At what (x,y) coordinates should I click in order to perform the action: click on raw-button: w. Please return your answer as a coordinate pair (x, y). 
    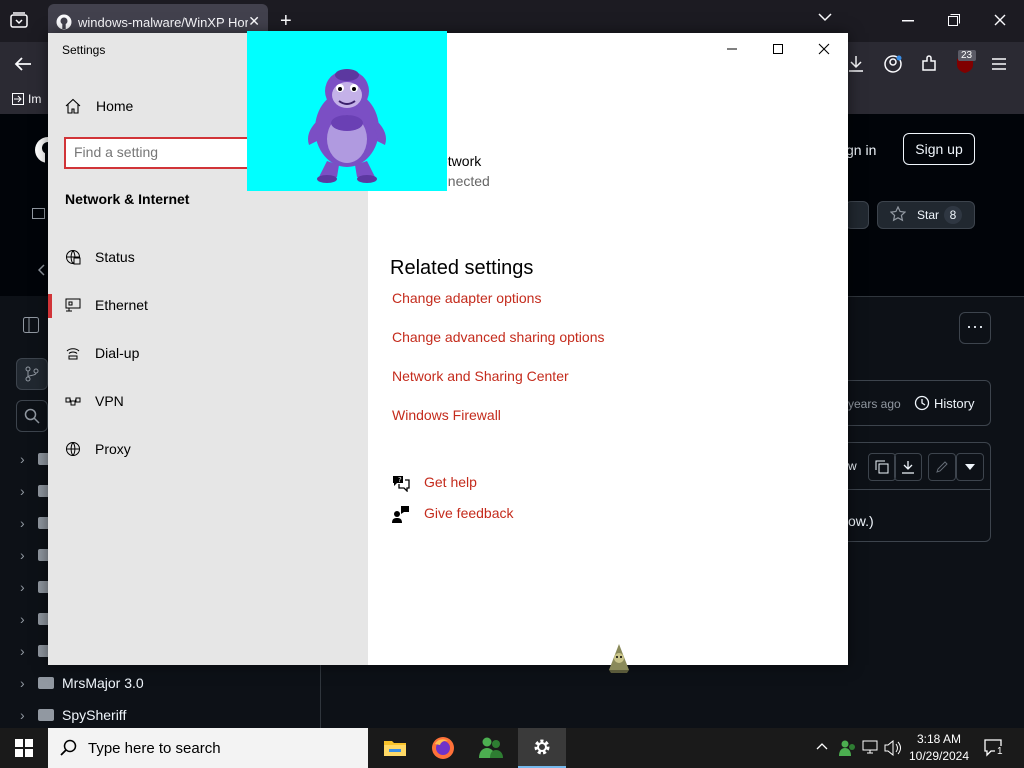
    Looking at the image, I should click on (852, 466).